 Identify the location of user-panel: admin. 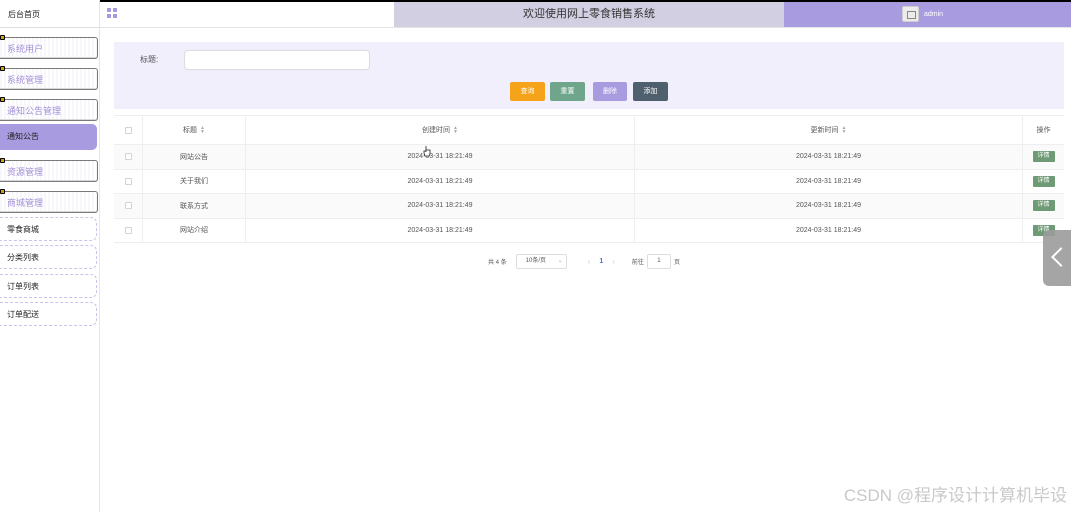
(927, 14).